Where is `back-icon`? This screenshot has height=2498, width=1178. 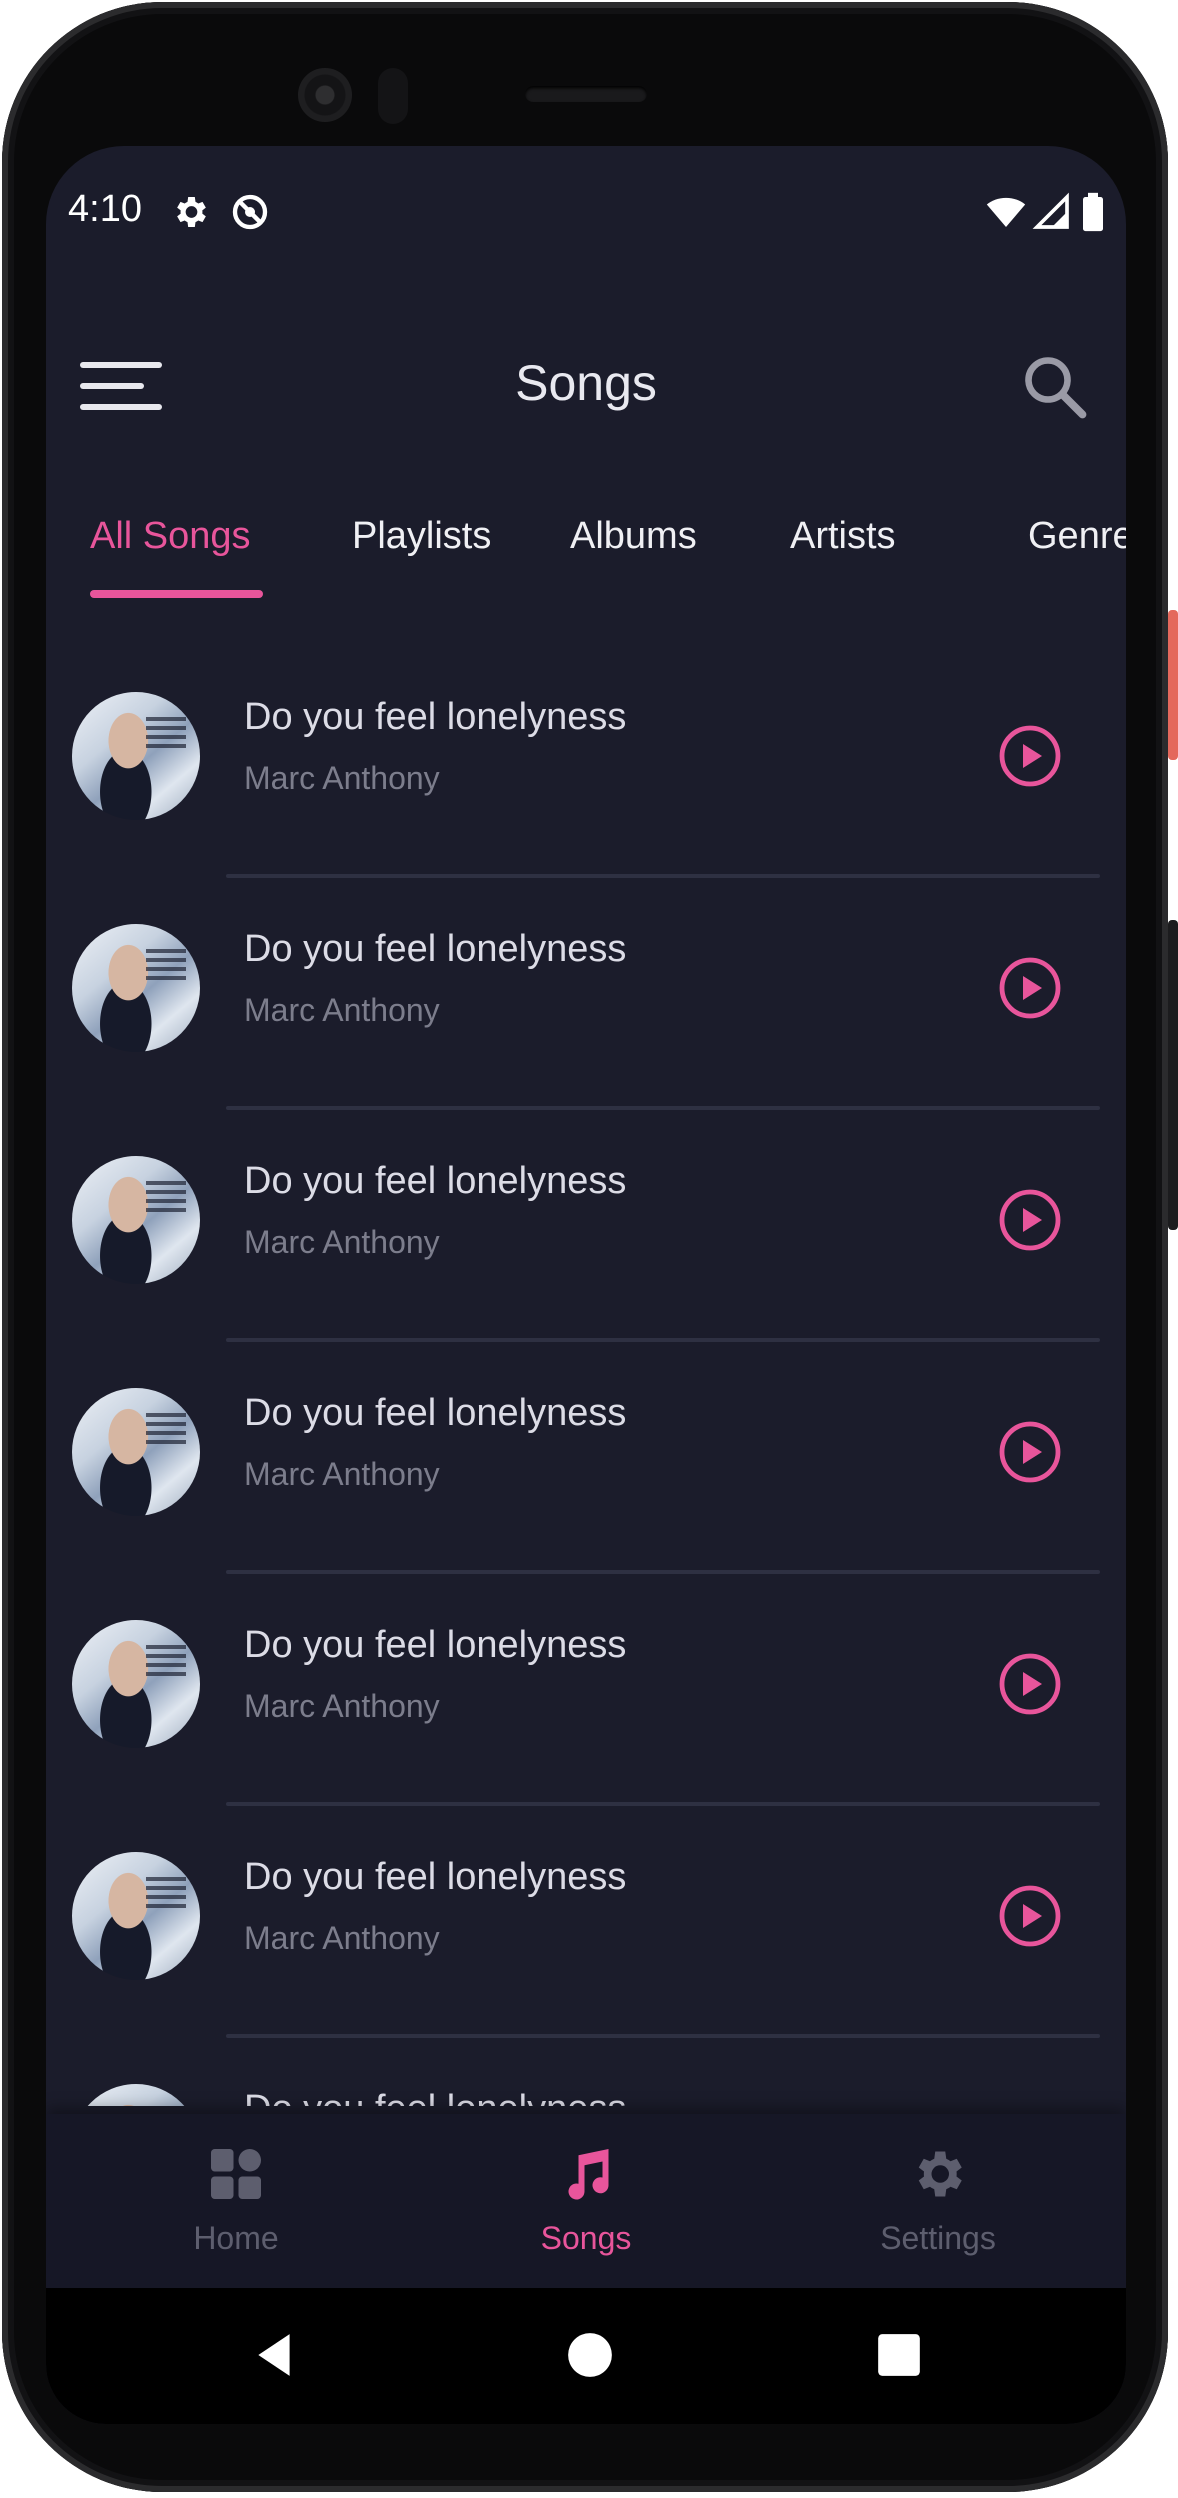 back-icon is located at coordinates (275, 2355).